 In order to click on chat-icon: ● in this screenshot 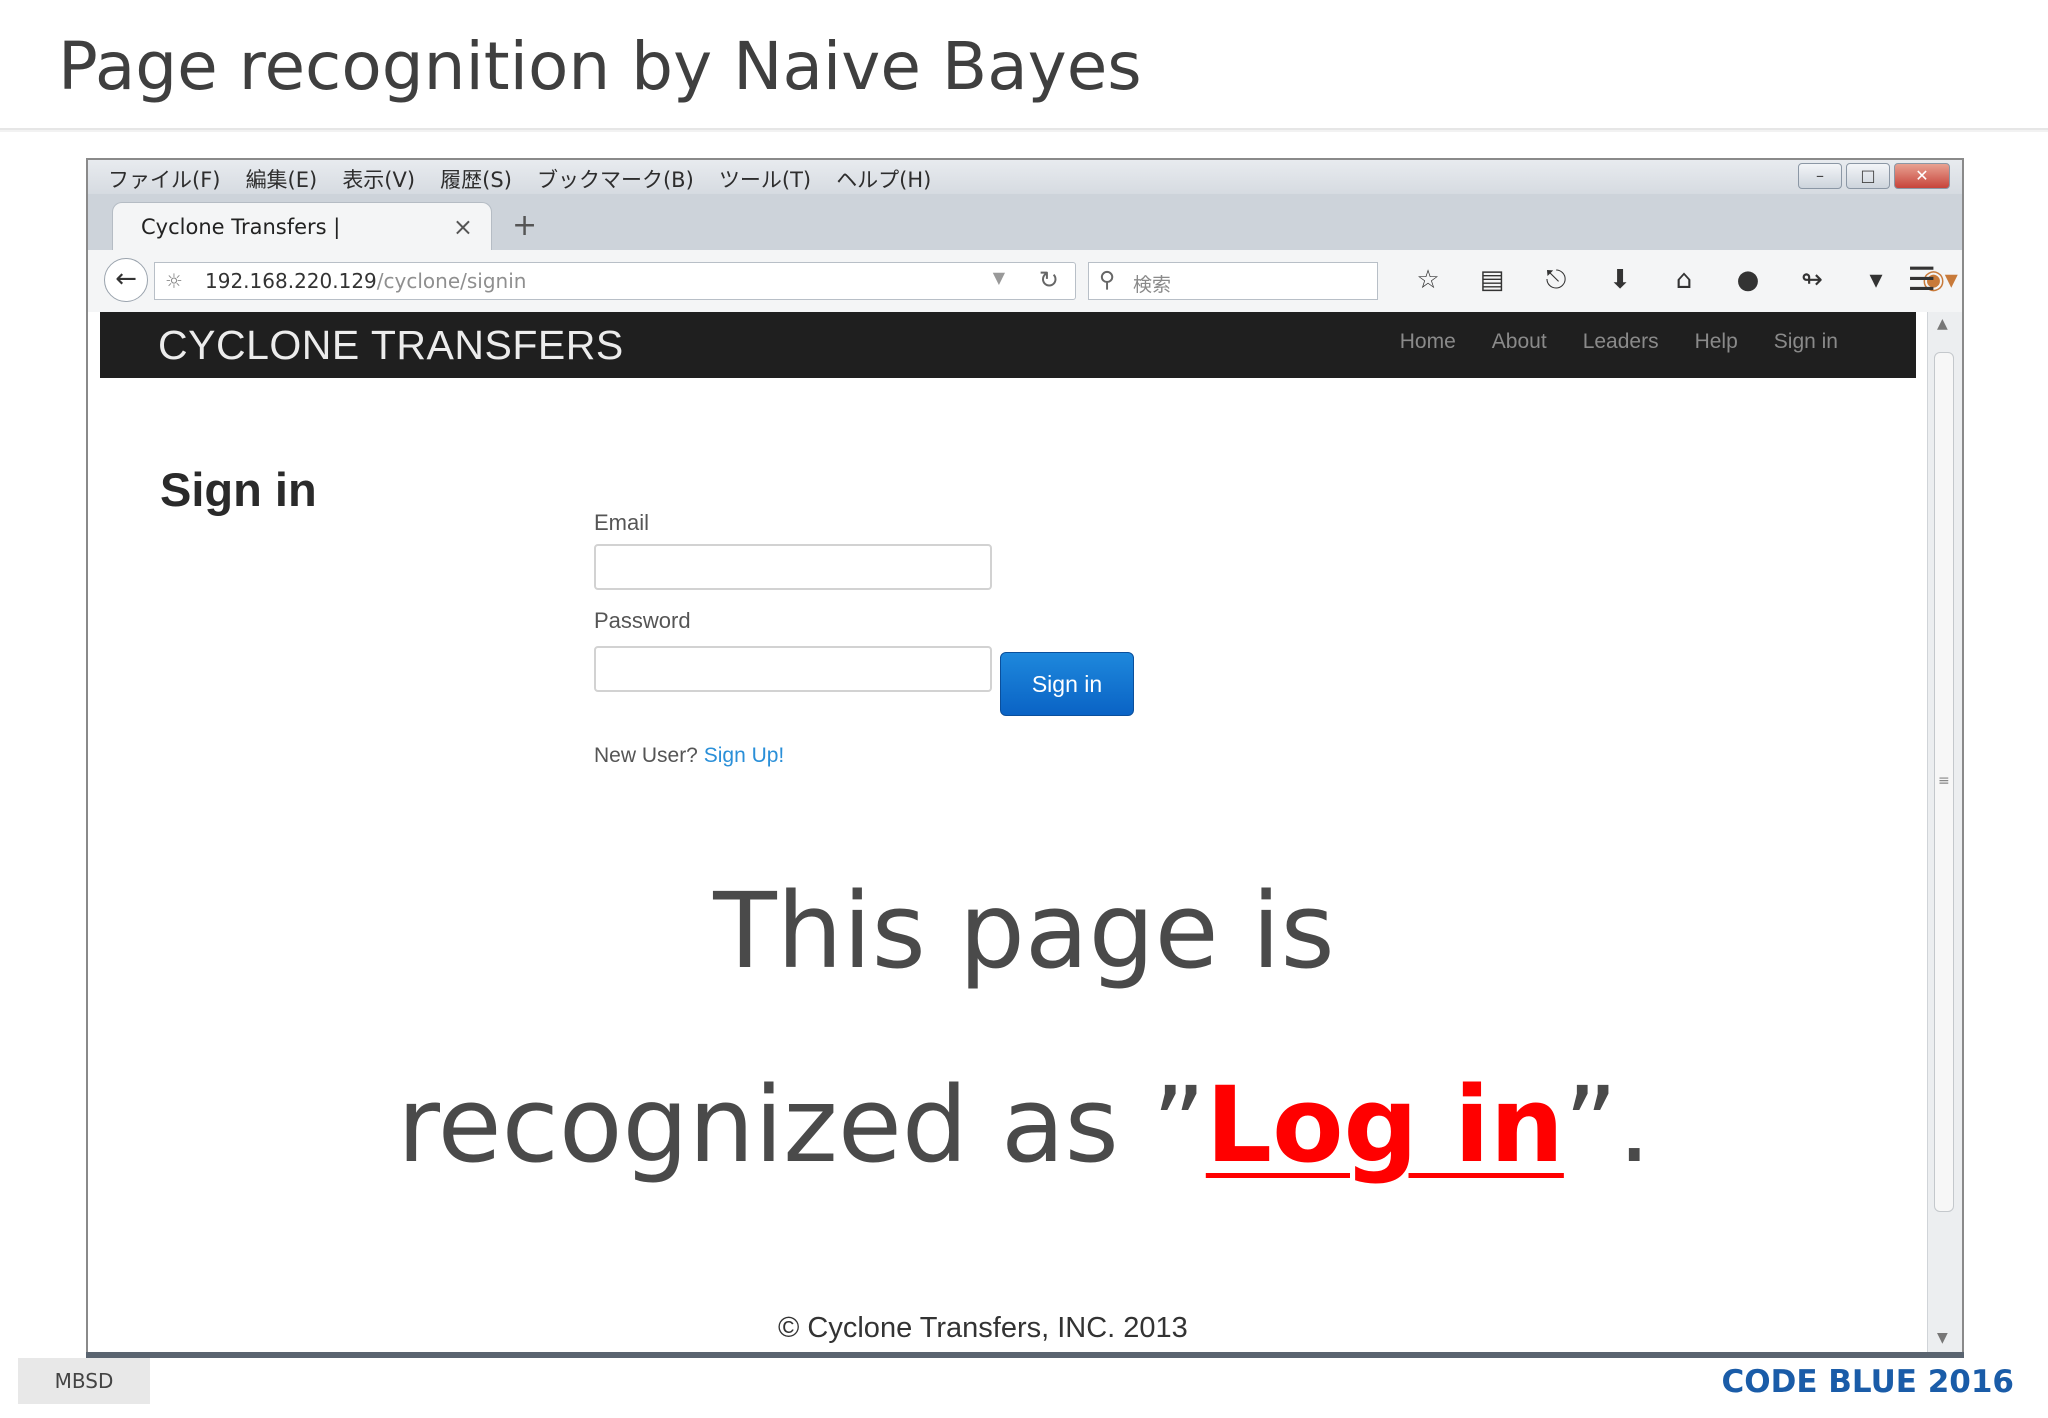, I will do `click(1748, 280)`.